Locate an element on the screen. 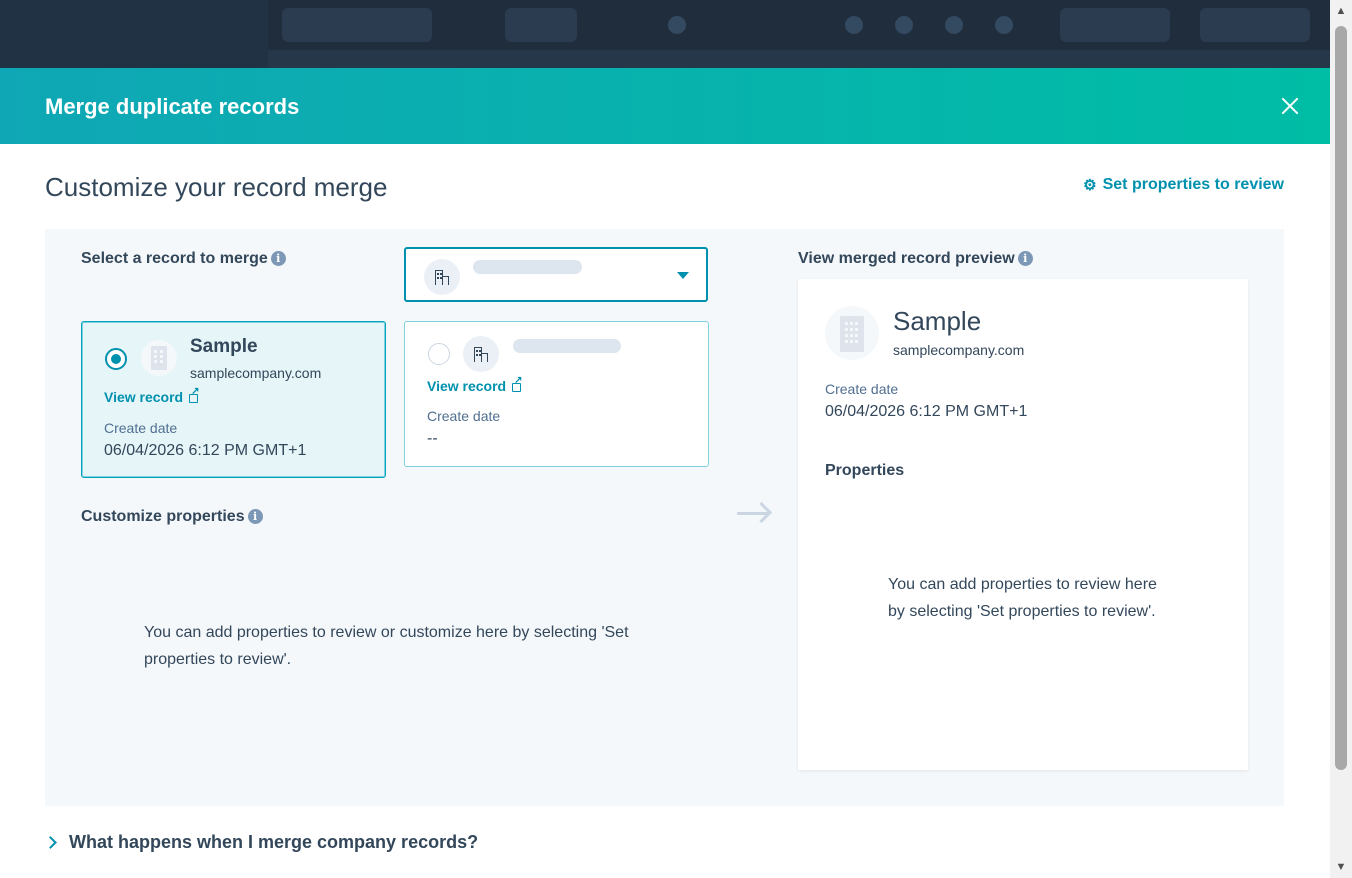 This screenshot has width=1352, height=878. modal-header: Merge duplicate records is located at coordinates (665, 106).